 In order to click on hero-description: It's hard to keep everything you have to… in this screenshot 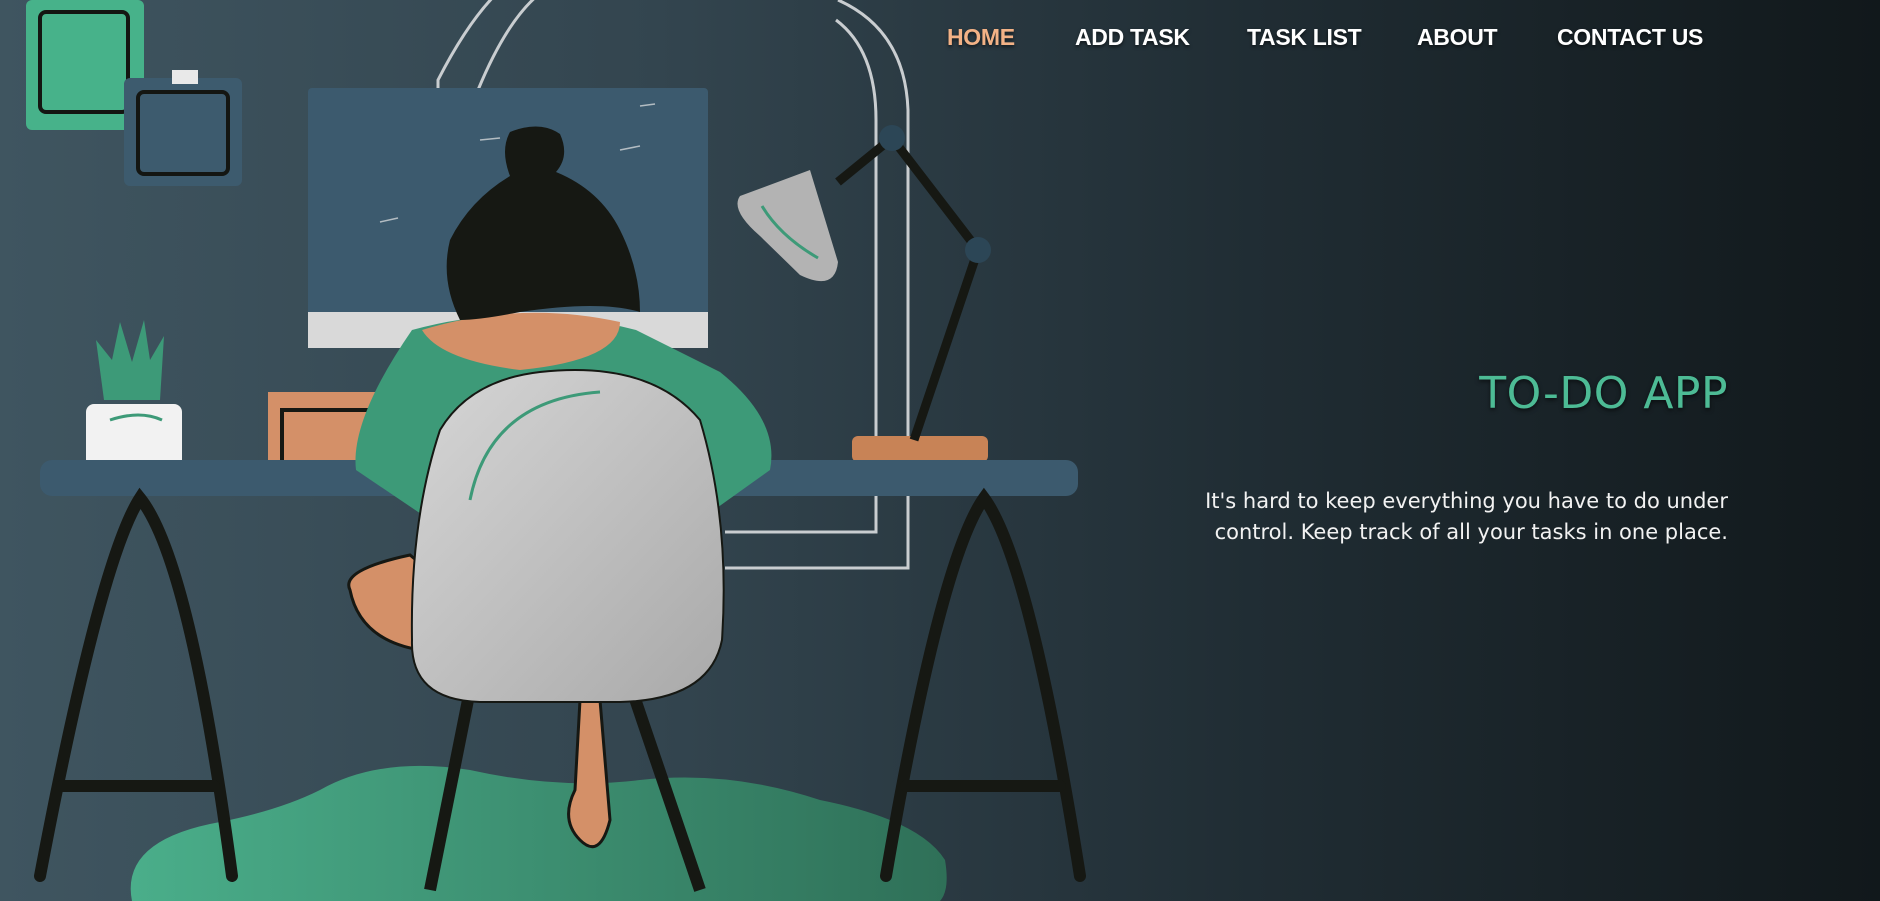, I will do `click(1466, 516)`.